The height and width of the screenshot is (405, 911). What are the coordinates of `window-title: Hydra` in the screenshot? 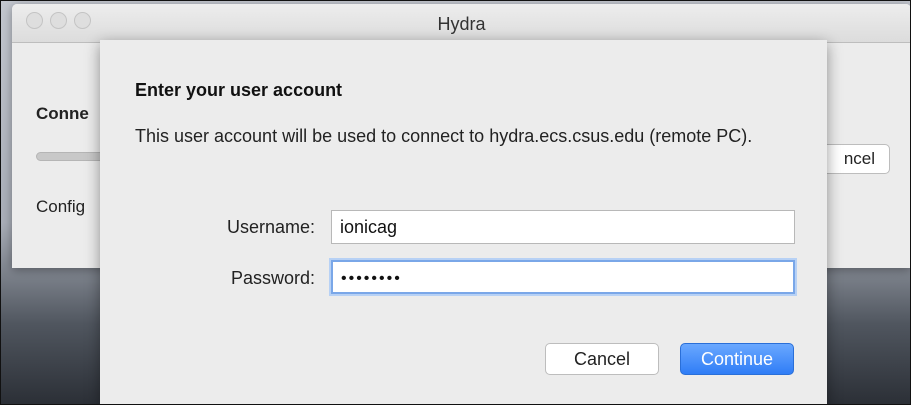 It's located at (461, 24).